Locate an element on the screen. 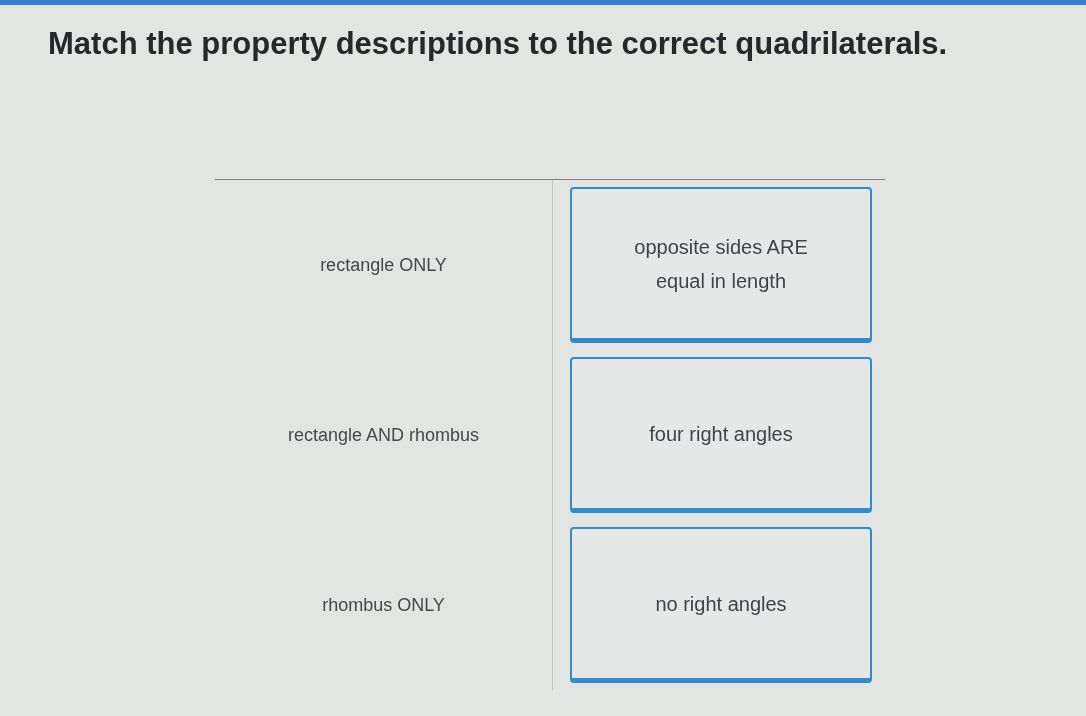  target-label: rectangle AND rhombus is located at coordinates (383, 435).